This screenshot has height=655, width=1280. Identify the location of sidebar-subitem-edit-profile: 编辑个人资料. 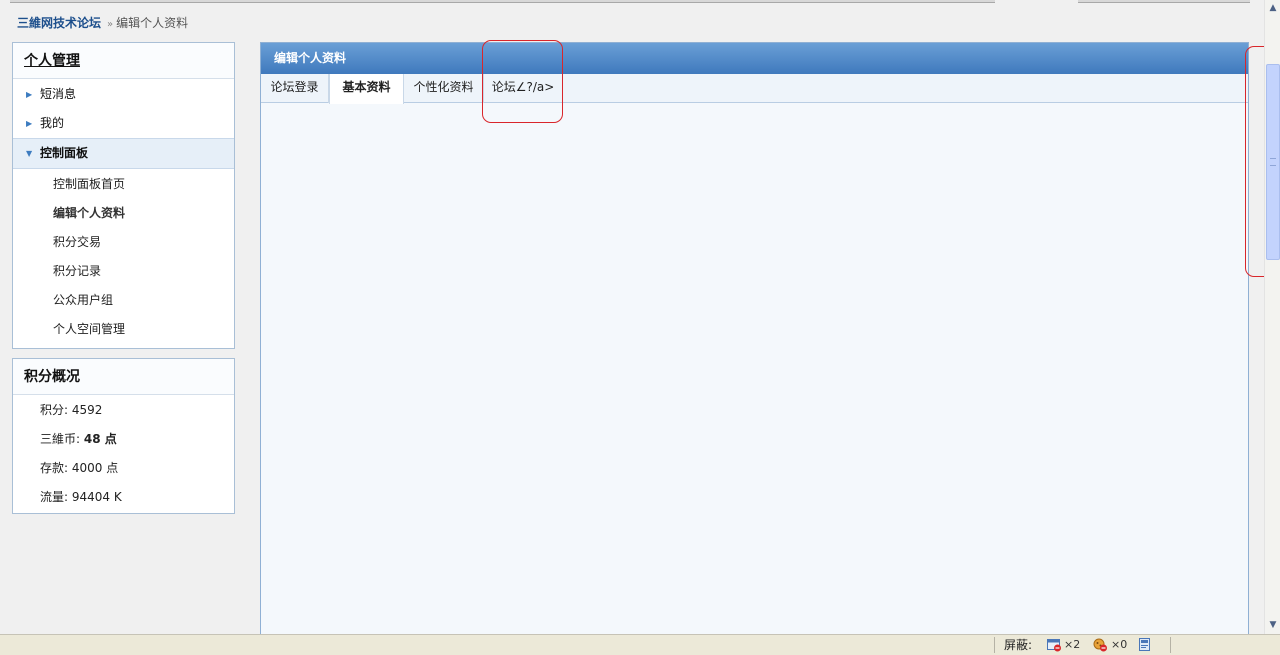
(123, 213).